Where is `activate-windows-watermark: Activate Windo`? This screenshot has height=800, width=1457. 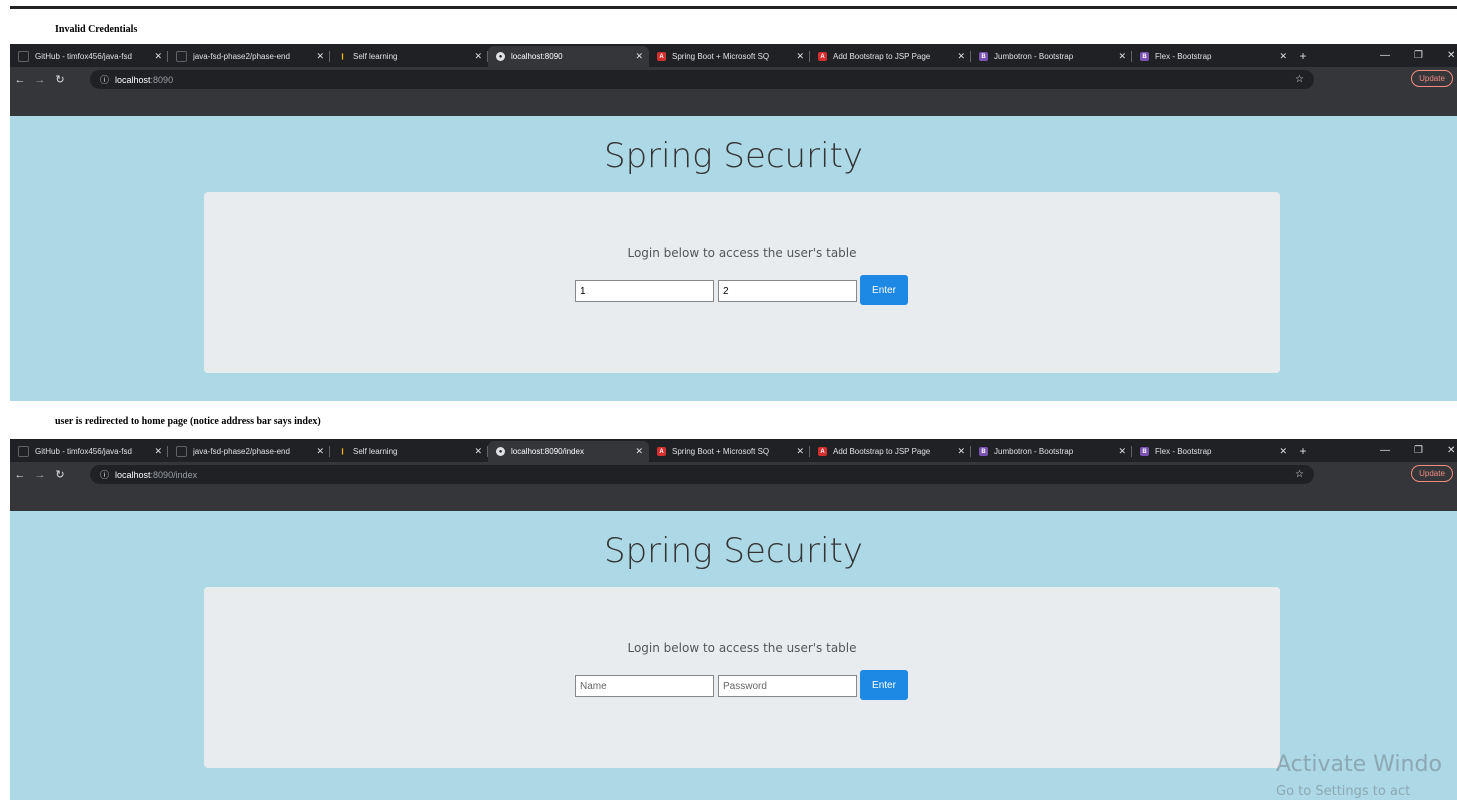 activate-windows-watermark: Activate Windo is located at coordinates (1359, 764).